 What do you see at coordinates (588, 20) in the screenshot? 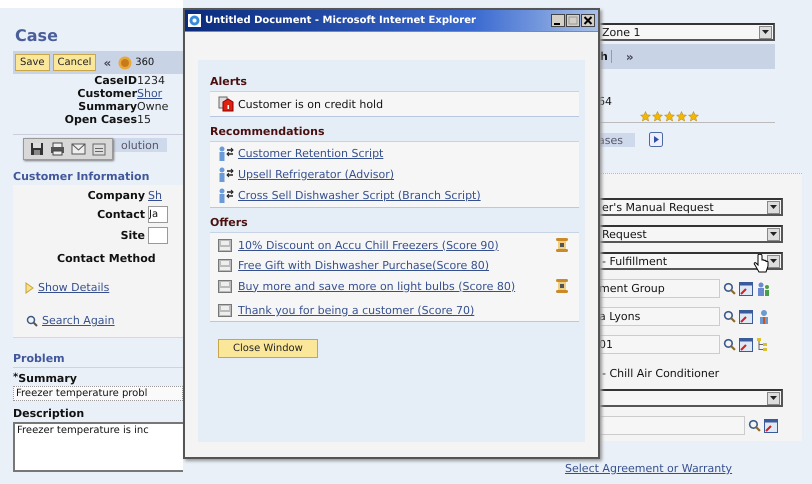
I see `close-icon` at bounding box center [588, 20].